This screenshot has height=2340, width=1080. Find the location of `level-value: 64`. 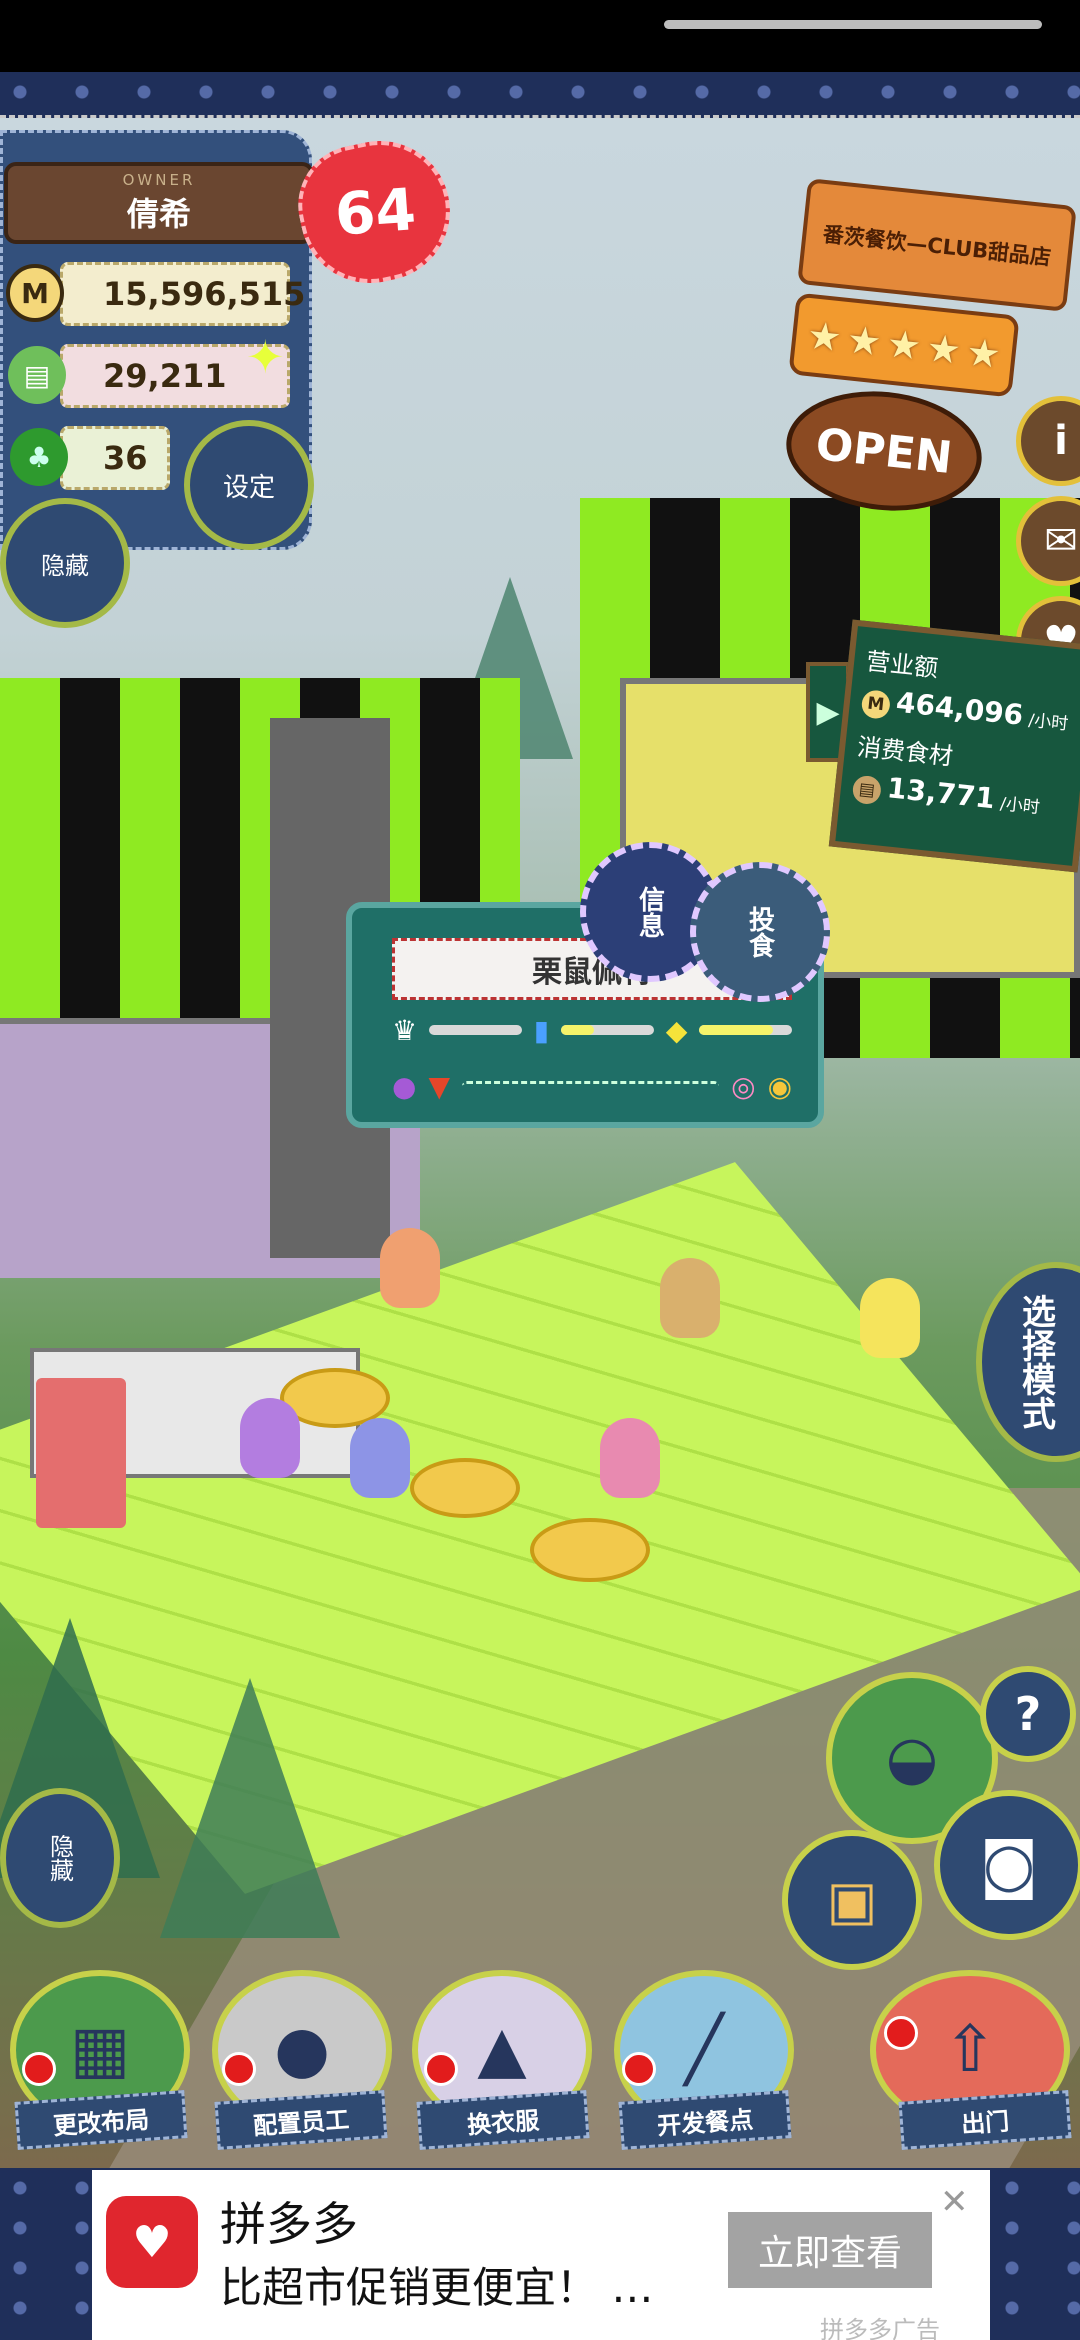

level-value: 64 is located at coordinates (375, 212).